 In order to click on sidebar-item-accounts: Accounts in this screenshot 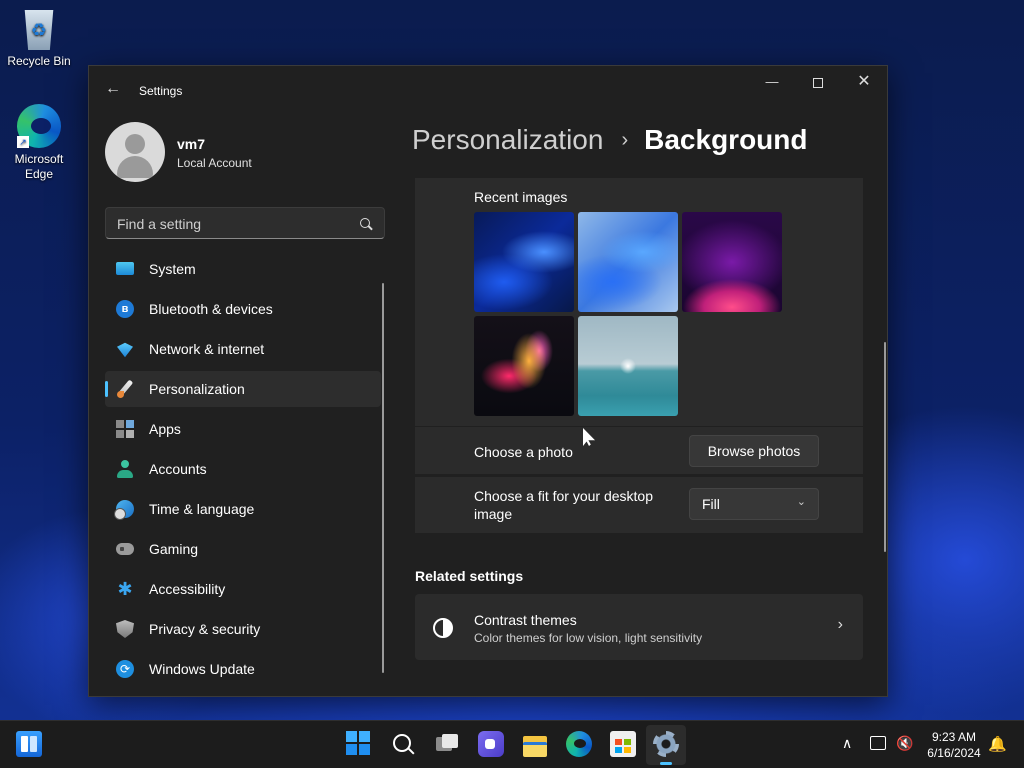, I will do `click(243, 469)`.